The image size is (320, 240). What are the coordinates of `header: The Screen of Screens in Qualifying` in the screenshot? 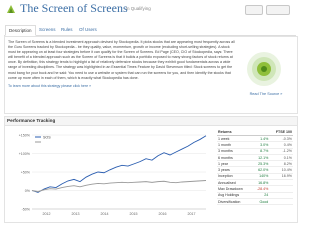 It's located at (150, 9).